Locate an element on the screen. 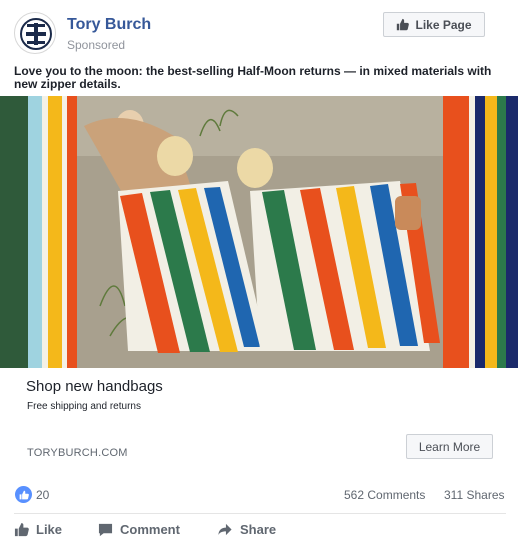 This screenshot has height=547, width=518. like-page-button: Like Page is located at coordinates (434, 24).